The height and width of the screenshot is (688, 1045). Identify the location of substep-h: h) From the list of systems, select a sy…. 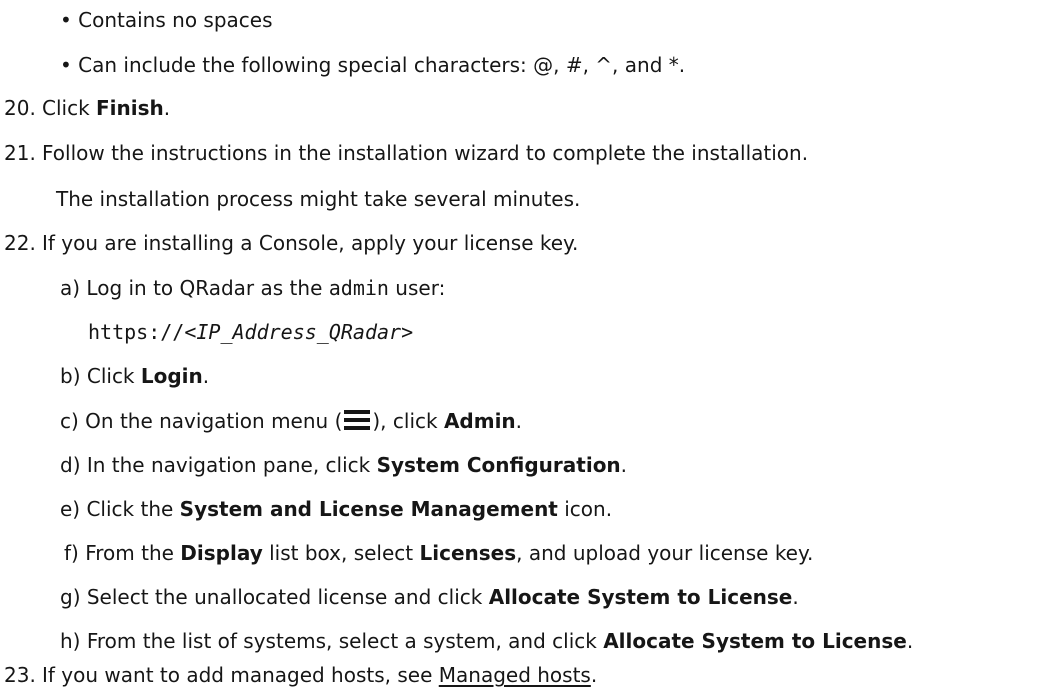
(487, 641).